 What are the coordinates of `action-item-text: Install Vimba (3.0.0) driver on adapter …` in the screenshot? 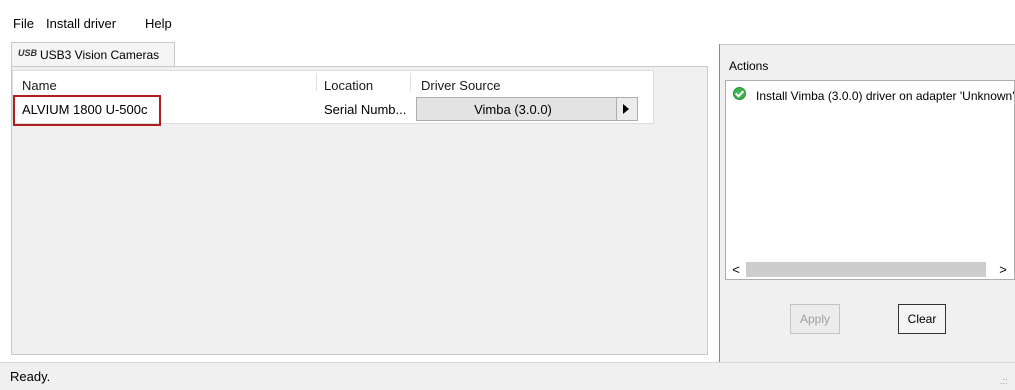 It's located at (885, 96).